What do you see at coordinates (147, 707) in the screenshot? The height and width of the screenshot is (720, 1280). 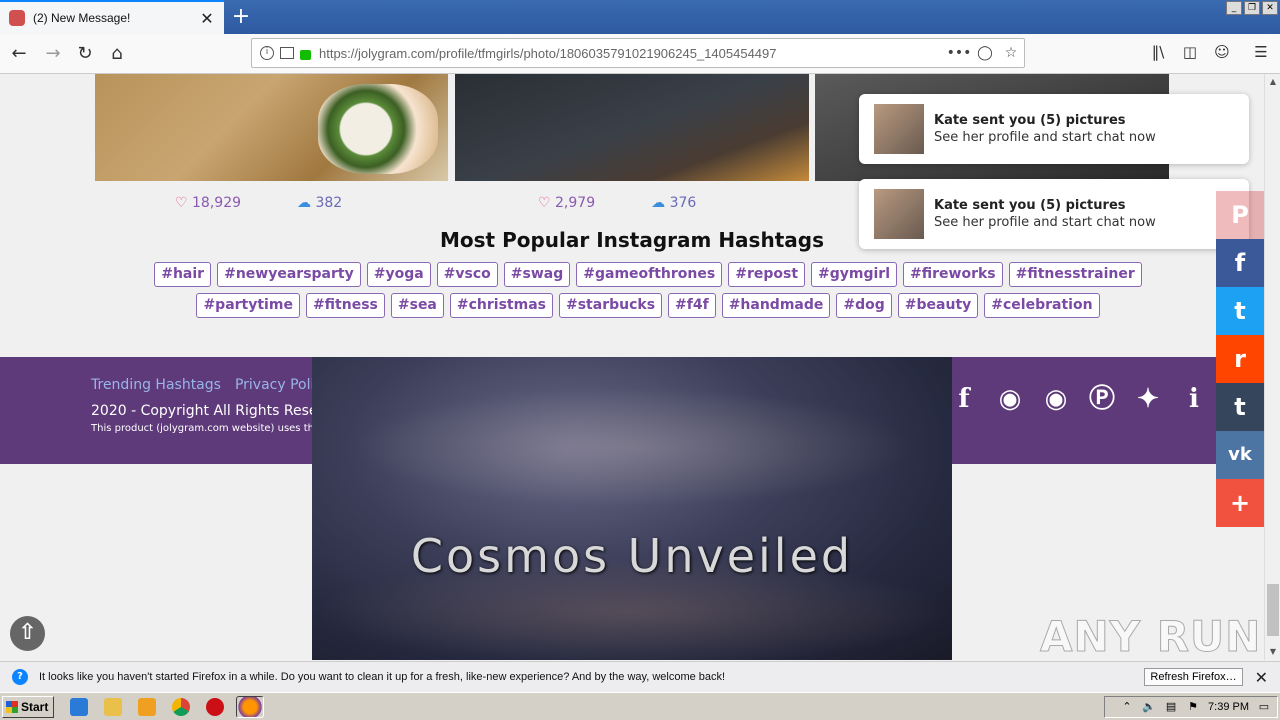 I see `media-player-icon` at bounding box center [147, 707].